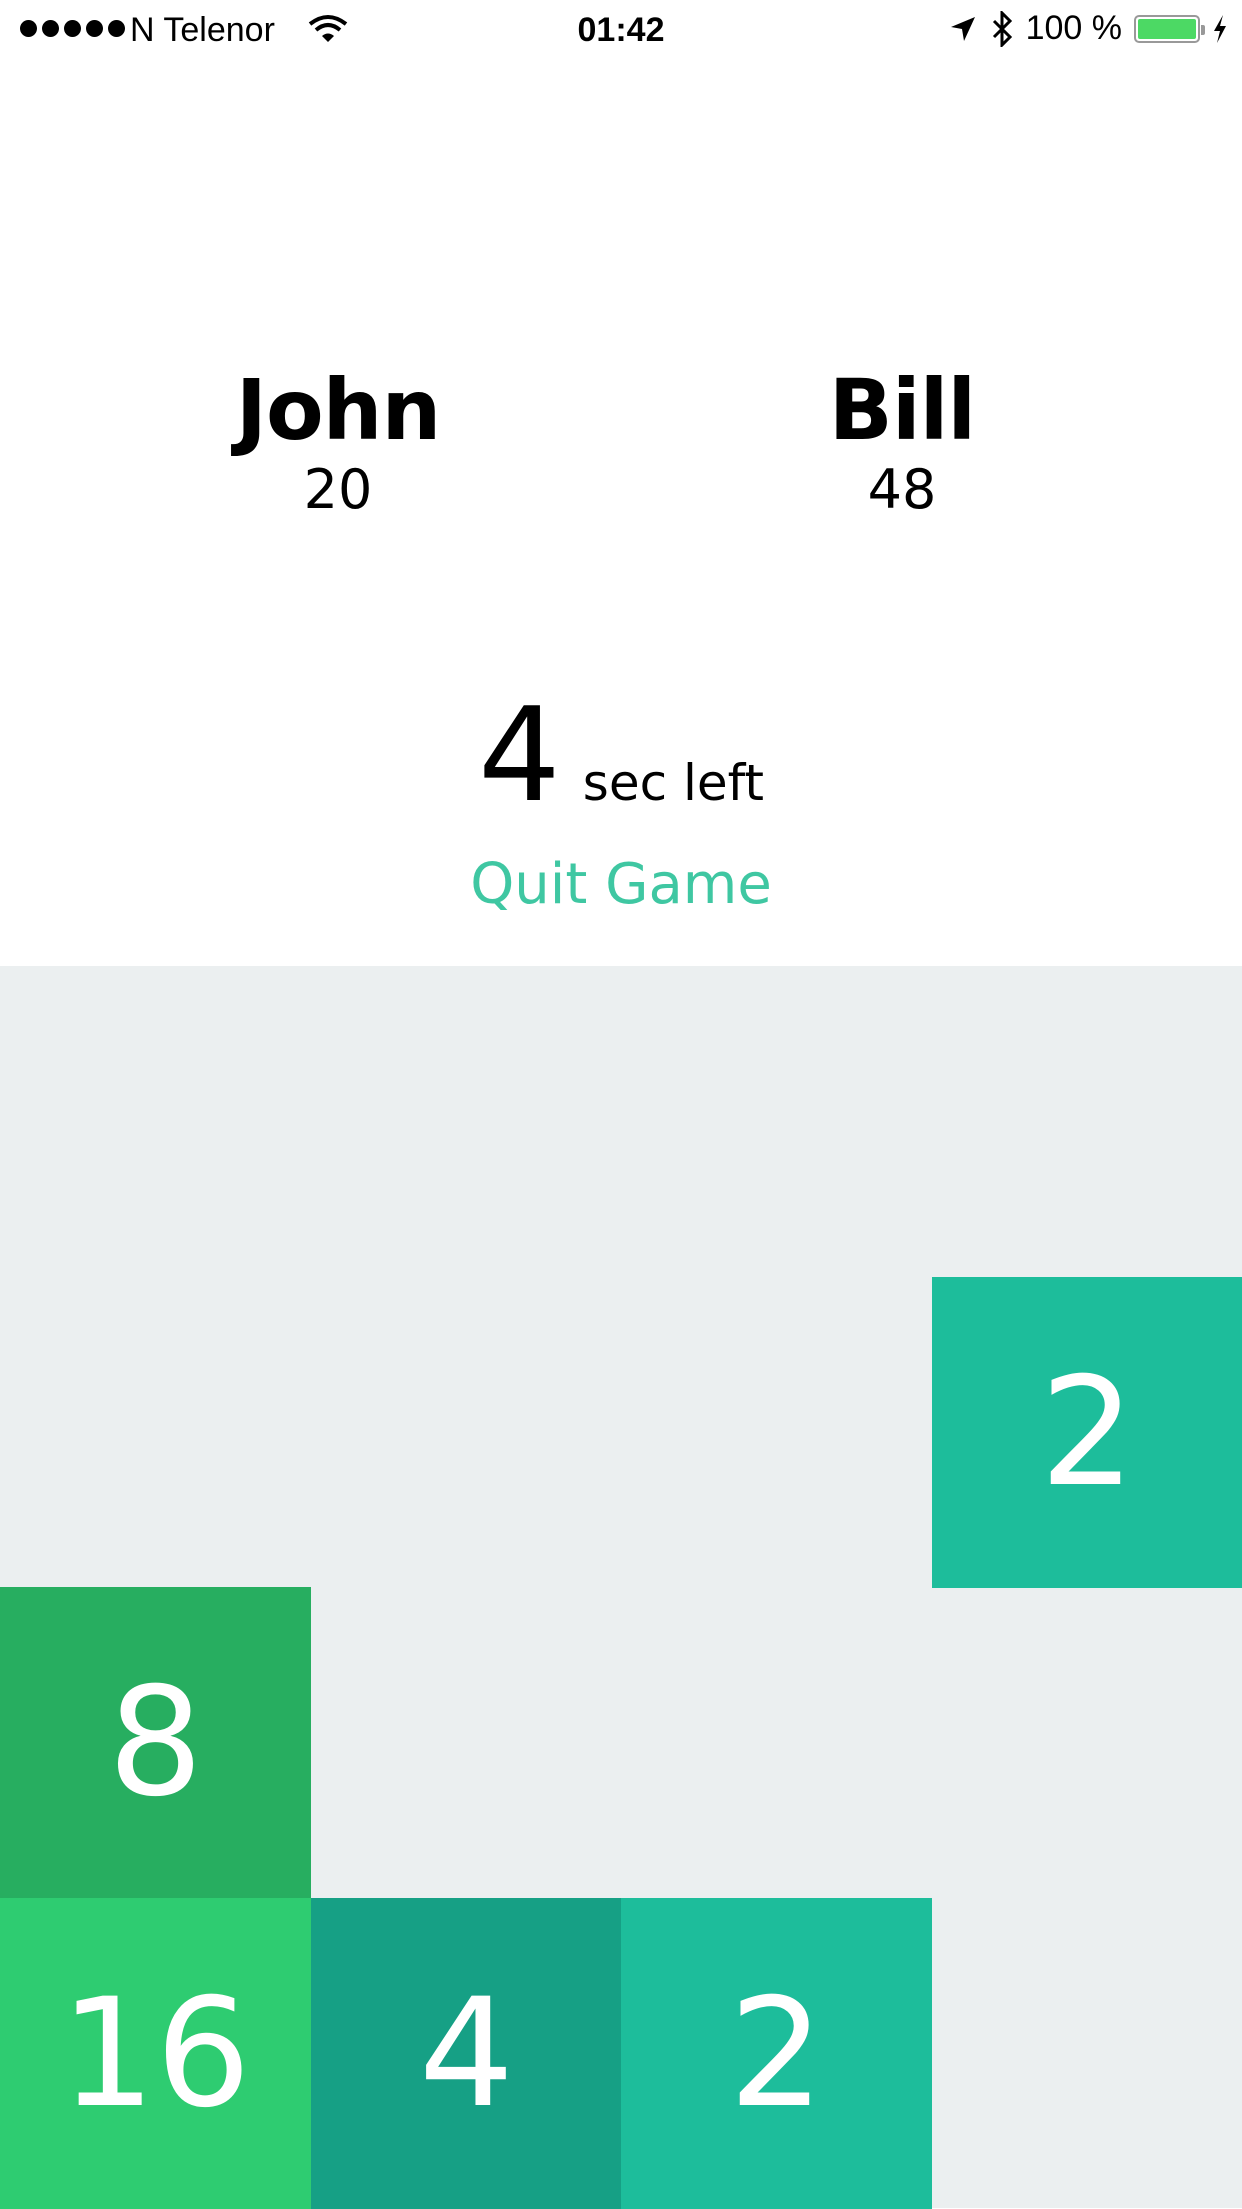 This screenshot has width=1242, height=2209. I want to click on player-score: 20, so click(338, 489).